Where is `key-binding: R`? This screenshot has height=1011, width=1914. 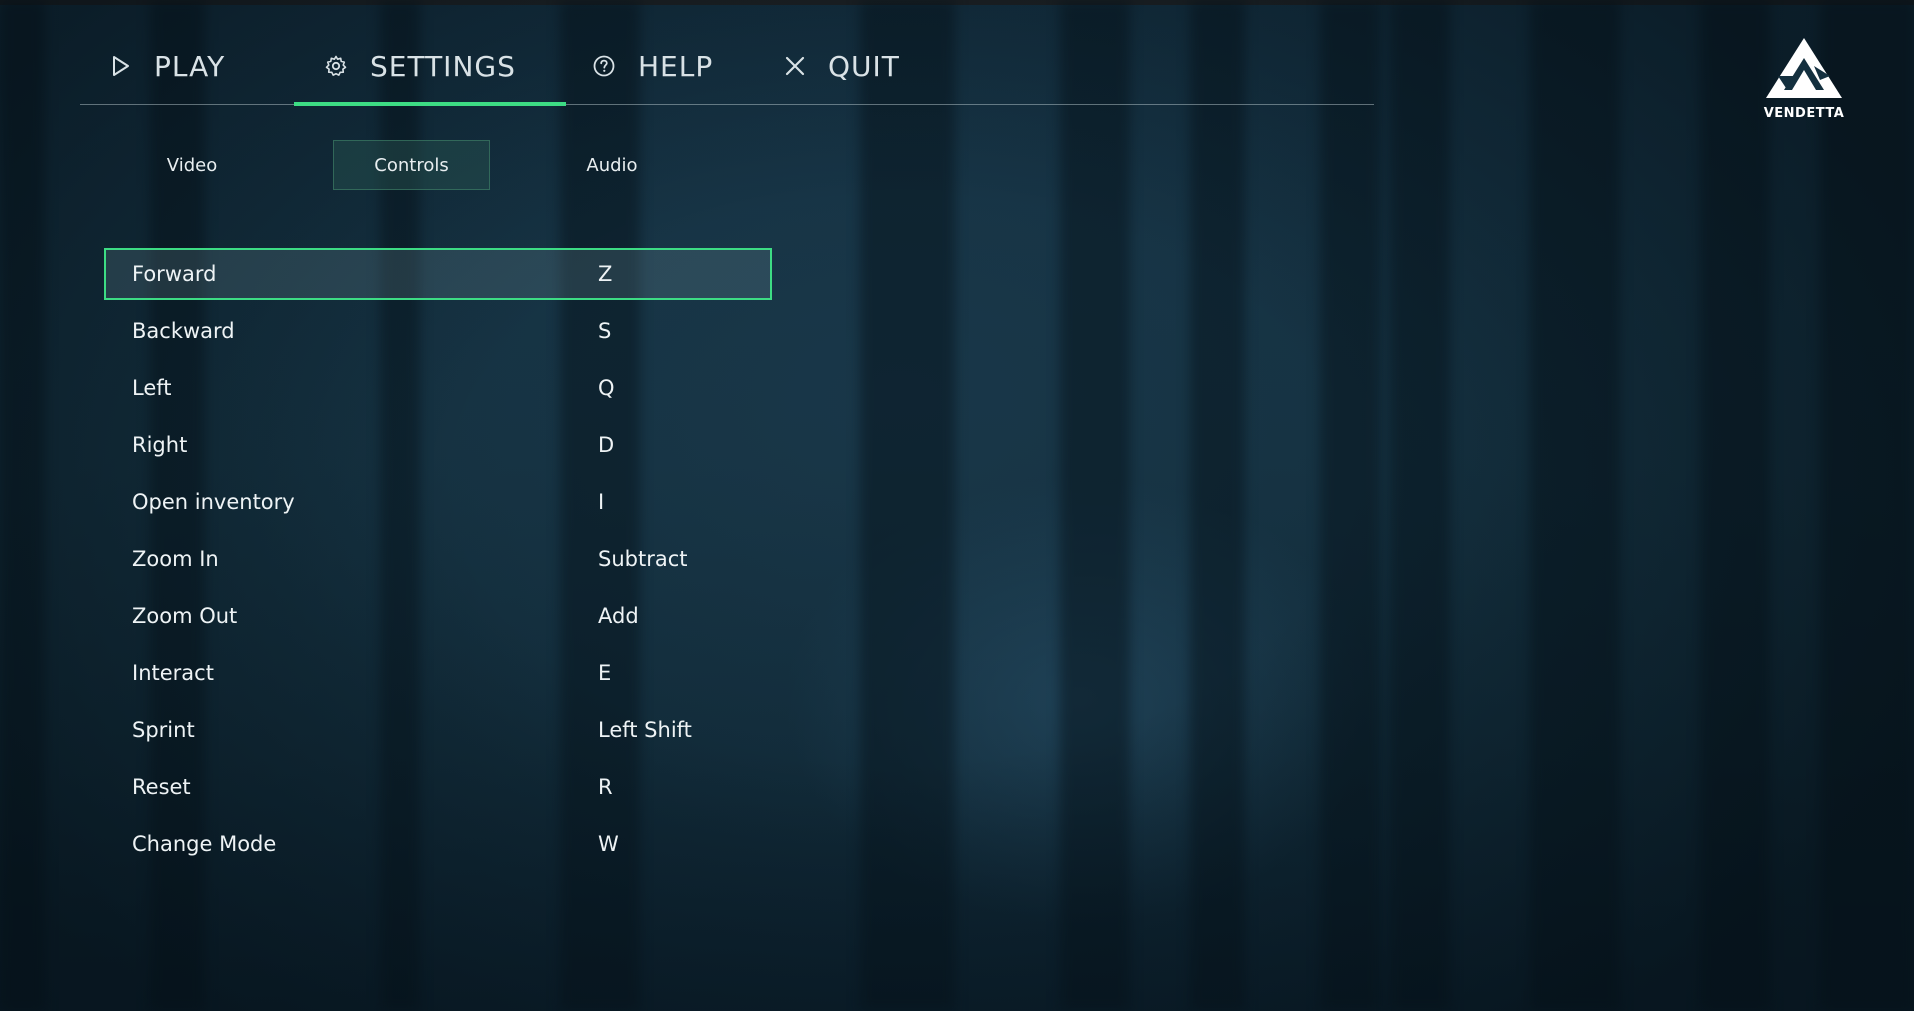 key-binding: R is located at coordinates (605, 787).